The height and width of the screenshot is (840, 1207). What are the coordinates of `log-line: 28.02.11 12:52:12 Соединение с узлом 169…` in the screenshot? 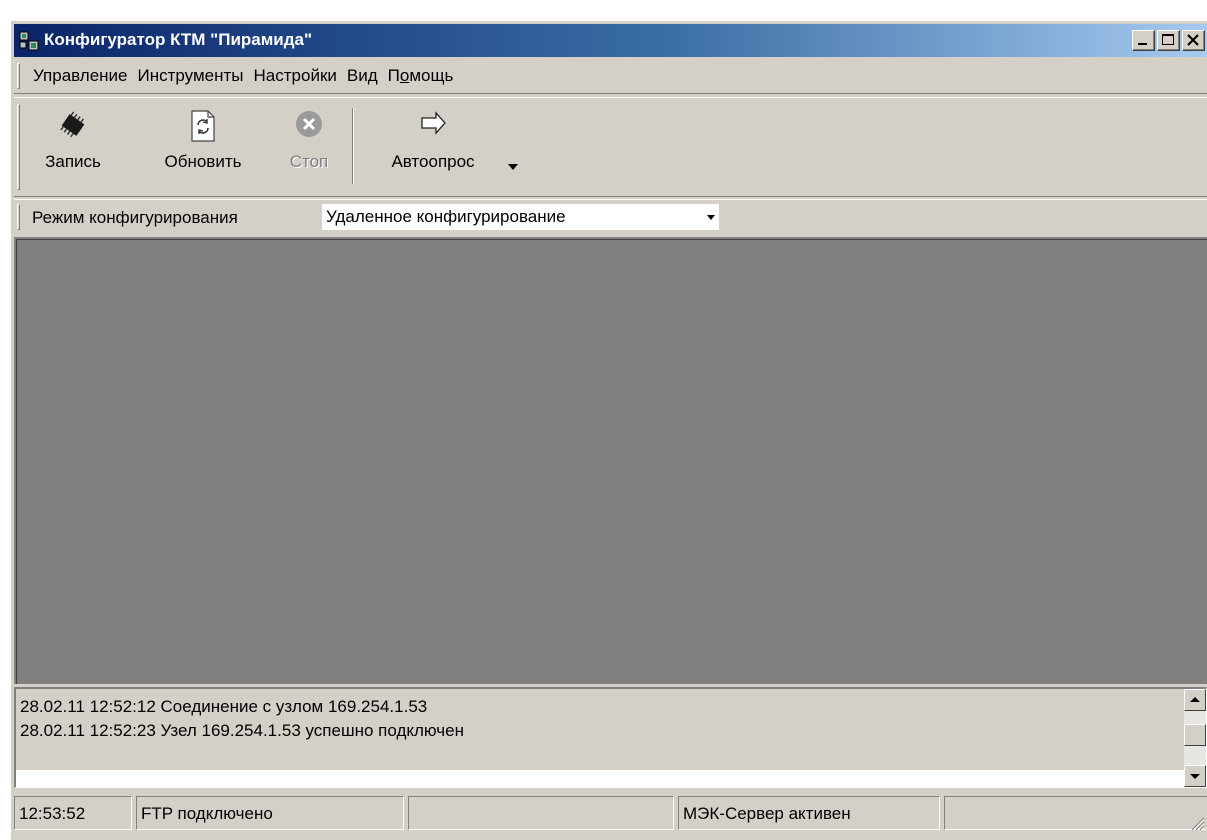 It's located at (224, 706).